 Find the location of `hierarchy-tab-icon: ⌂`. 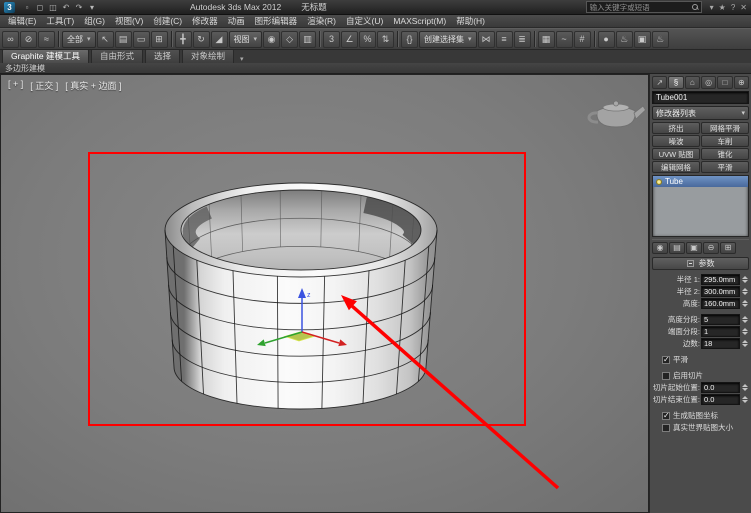

hierarchy-tab-icon: ⌂ is located at coordinates (692, 82).